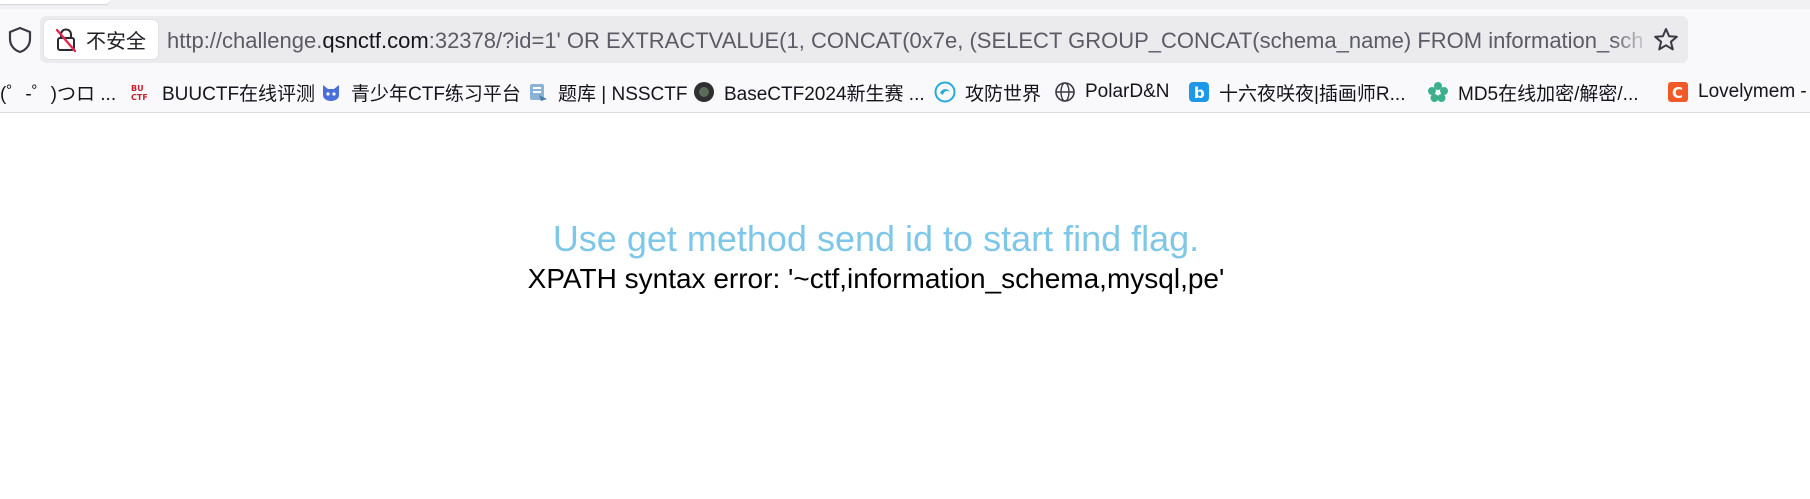  Describe the element at coordinates (623, 94) in the screenshot. I see `bookmark-label: 题库 | NSSCTF` at that location.